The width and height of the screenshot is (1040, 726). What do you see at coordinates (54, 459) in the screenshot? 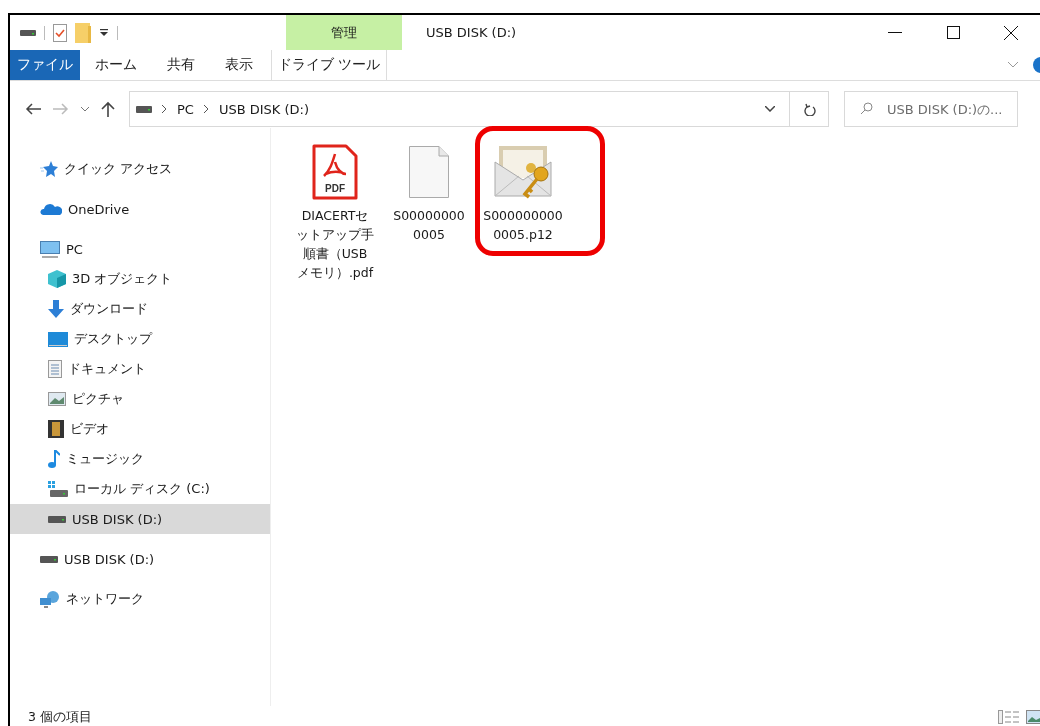
I see `music-note-icon` at bounding box center [54, 459].